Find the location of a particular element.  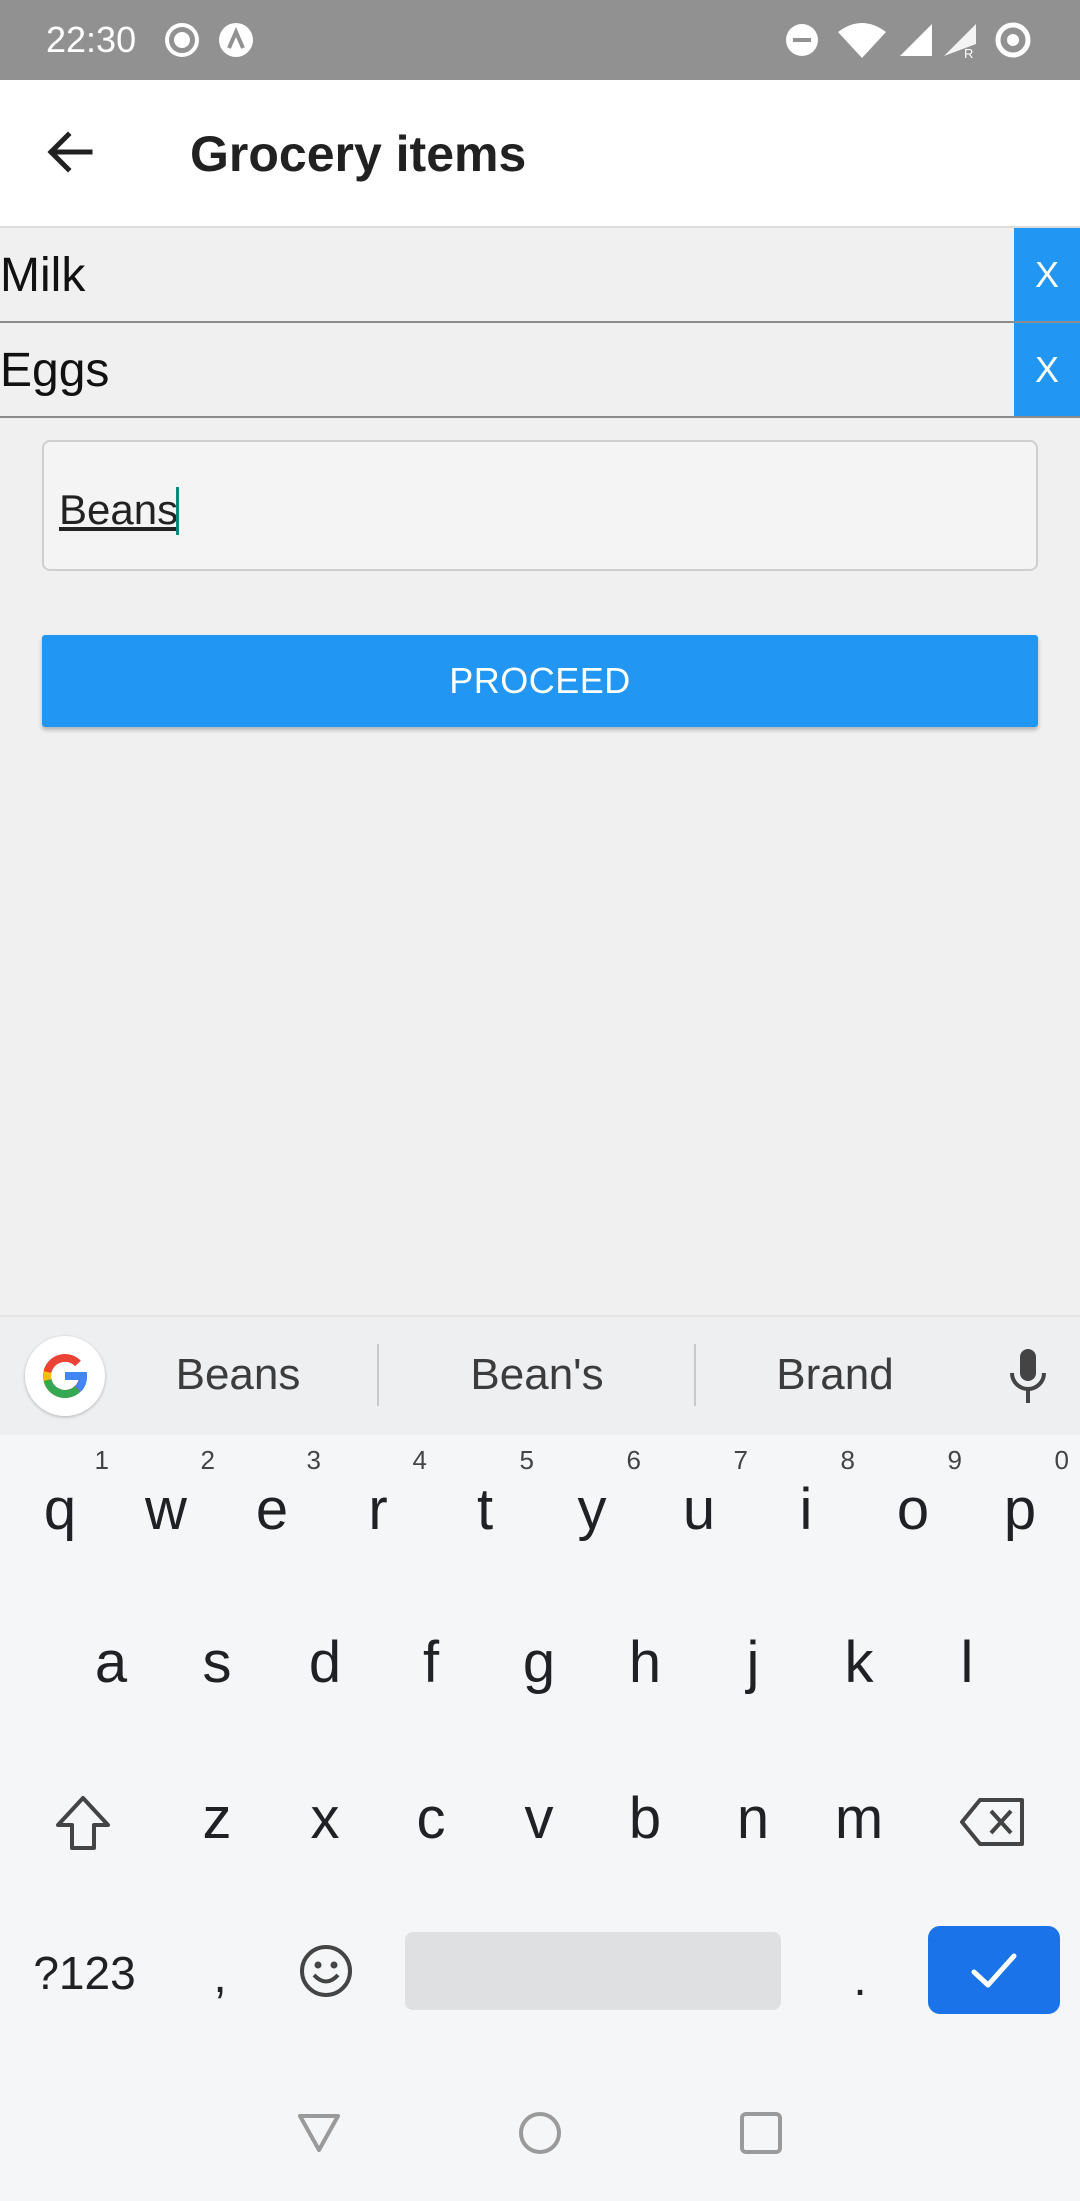

key-u: u7 is located at coordinates (701, 1495).